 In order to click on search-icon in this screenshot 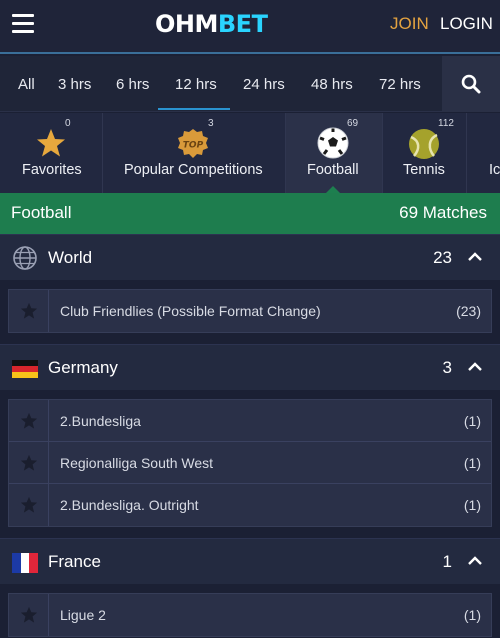, I will do `click(471, 84)`.